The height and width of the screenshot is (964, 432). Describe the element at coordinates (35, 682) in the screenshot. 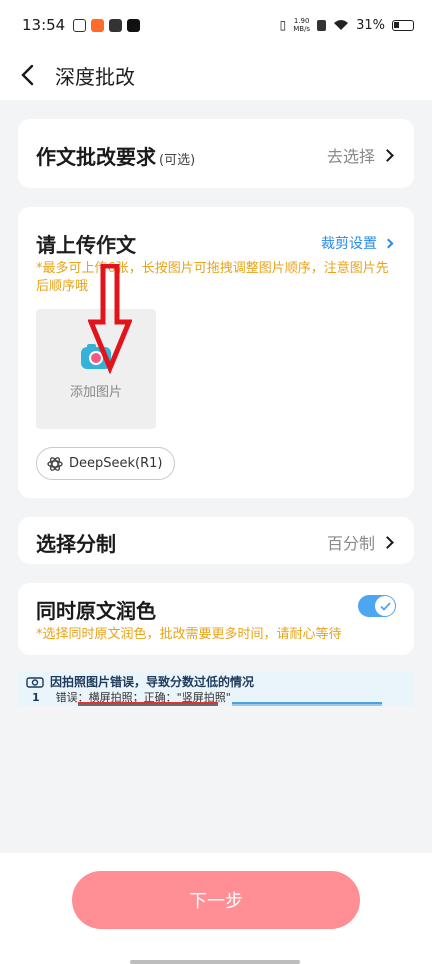

I see `camera-outline-icon` at that location.